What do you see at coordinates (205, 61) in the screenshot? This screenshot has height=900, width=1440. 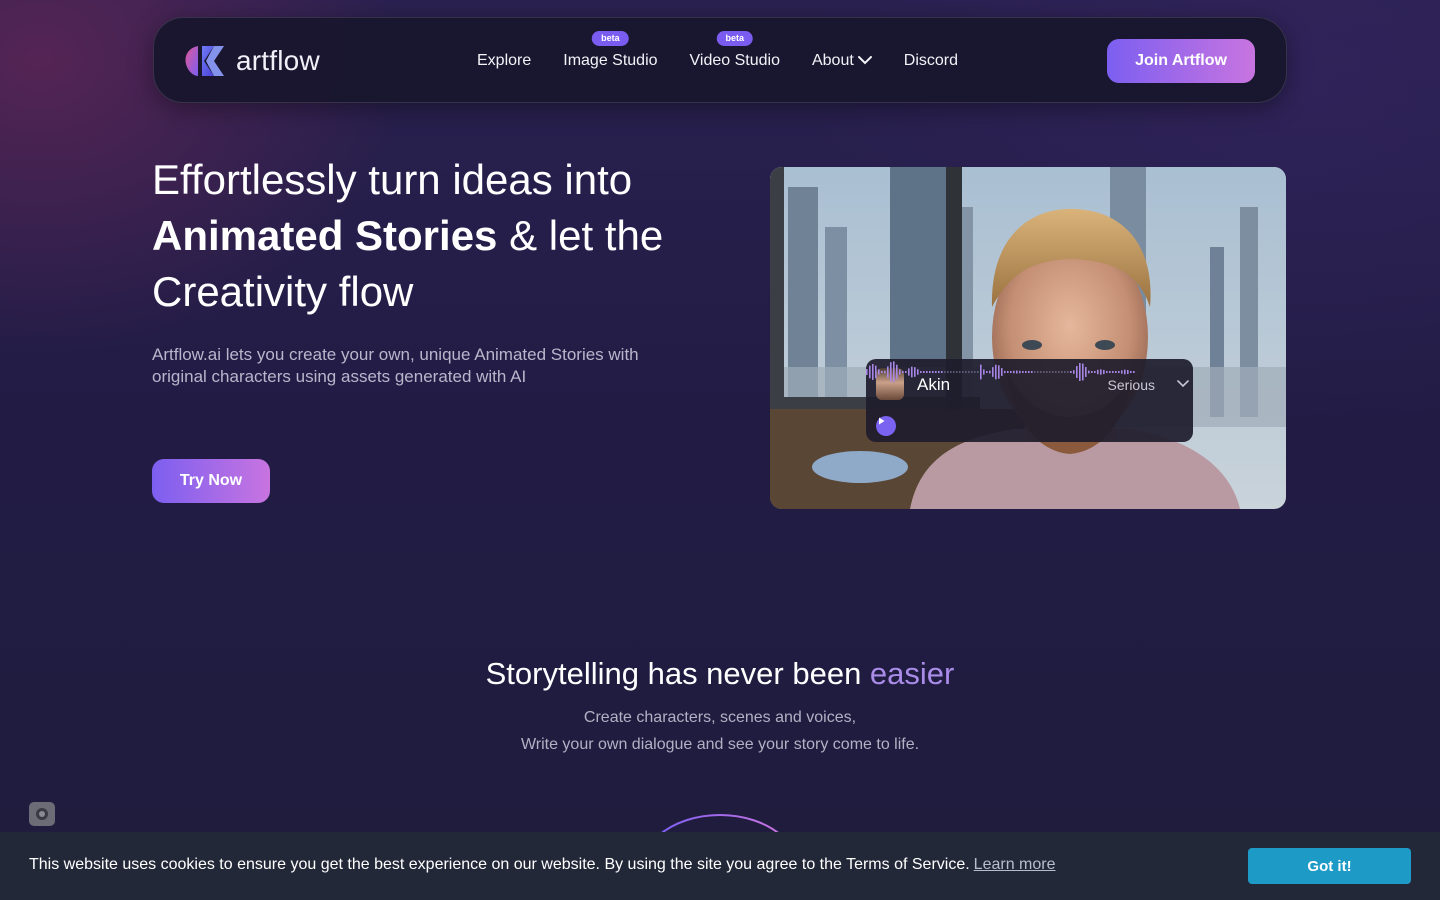 I see `artflow-logo-icon` at bounding box center [205, 61].